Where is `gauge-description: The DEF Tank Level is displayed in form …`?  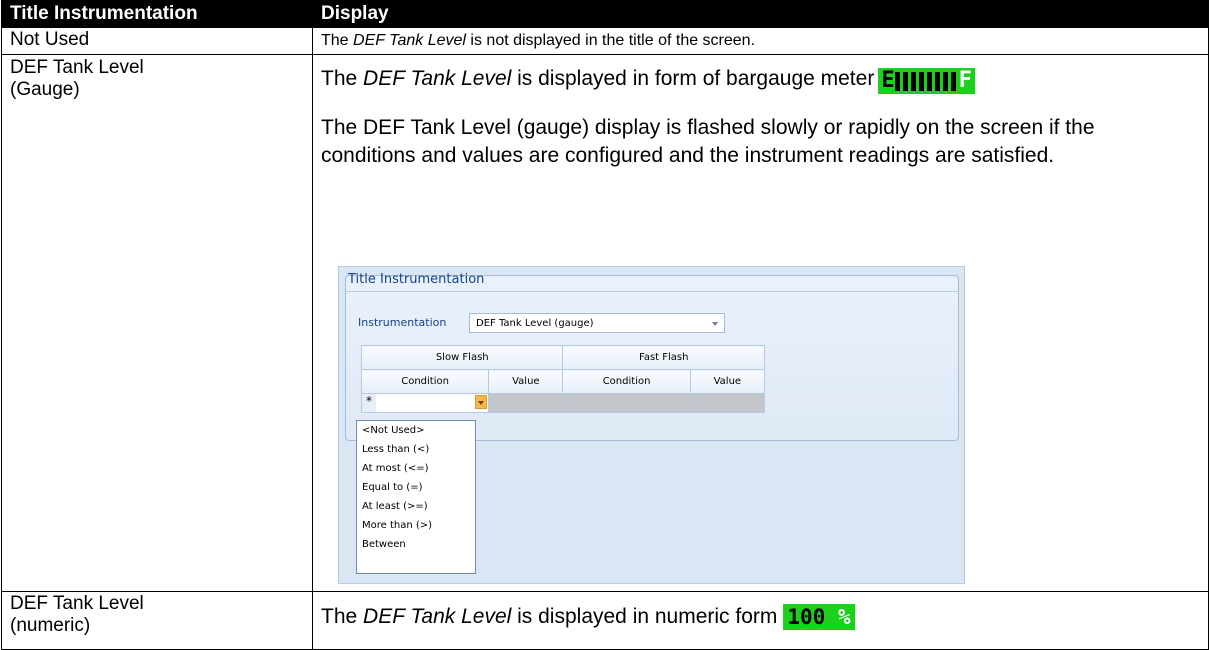
gauge-description: The DEF Tank Level is displayed in form … is located at coordinates (764, 79).